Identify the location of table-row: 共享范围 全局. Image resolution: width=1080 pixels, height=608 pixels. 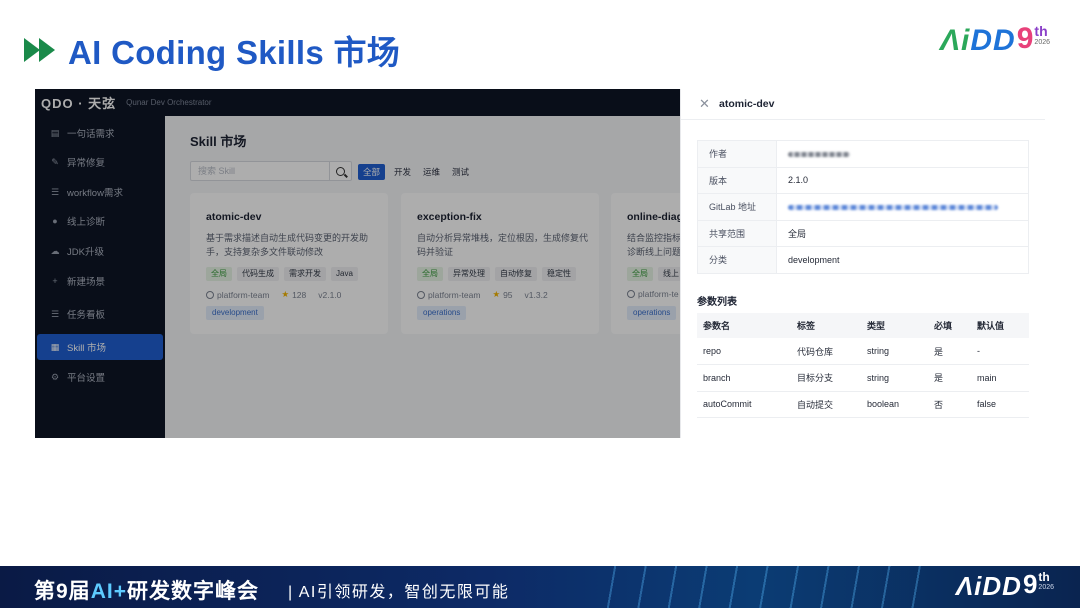
(863, 233).